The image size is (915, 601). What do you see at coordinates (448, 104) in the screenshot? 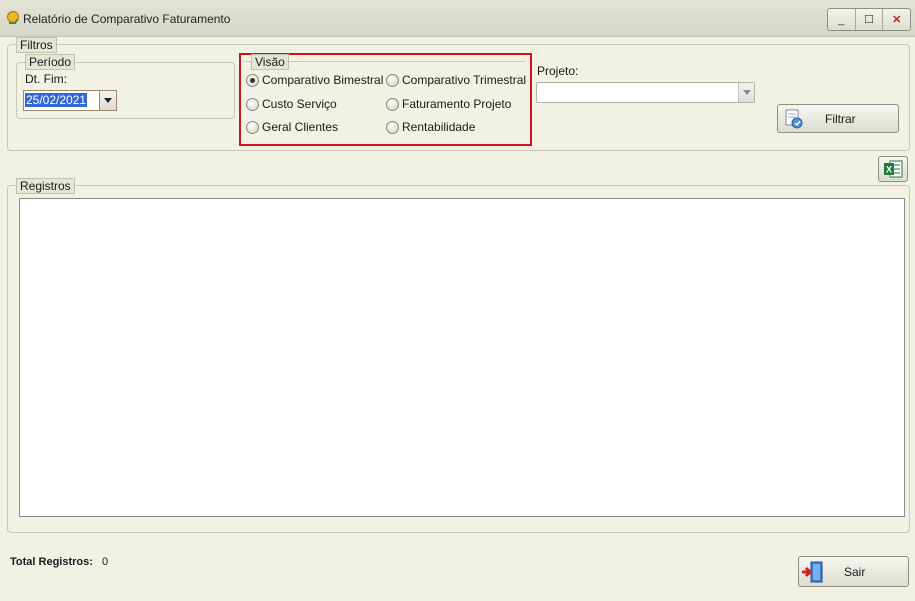
I see `radio-faturamento-projeto: Faturamento Projeto` at bounding box center [448, 104].